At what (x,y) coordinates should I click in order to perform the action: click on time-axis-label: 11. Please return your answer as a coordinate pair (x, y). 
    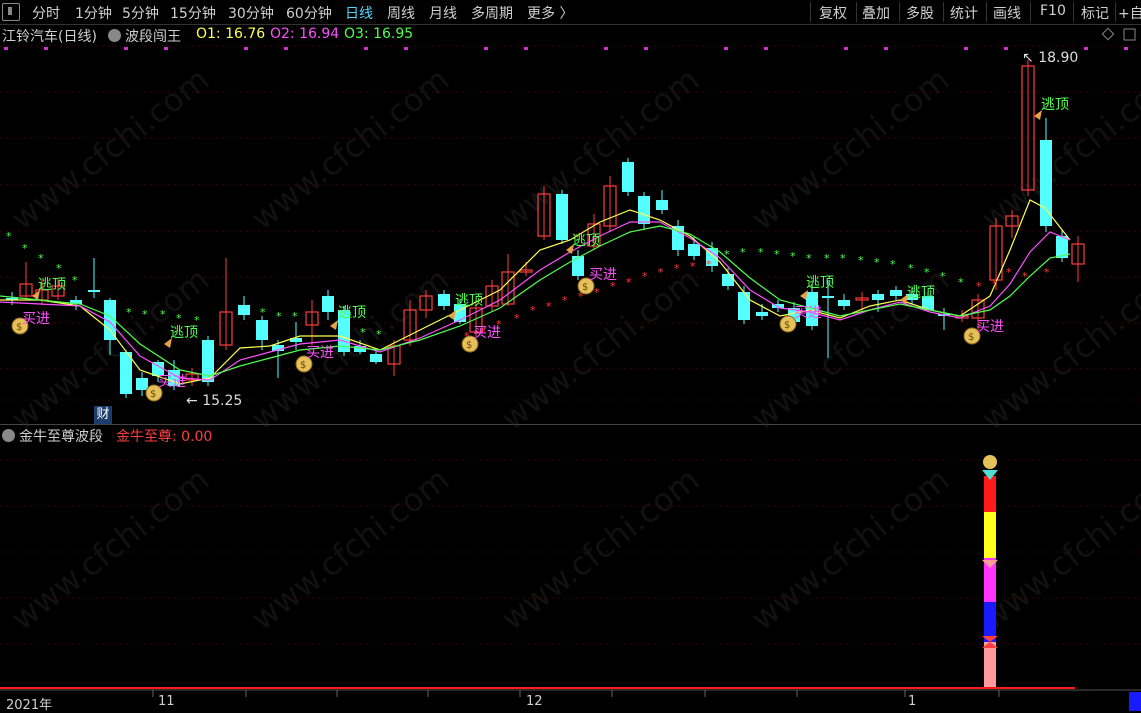
    Looking at the image, I should click on (166, 701).